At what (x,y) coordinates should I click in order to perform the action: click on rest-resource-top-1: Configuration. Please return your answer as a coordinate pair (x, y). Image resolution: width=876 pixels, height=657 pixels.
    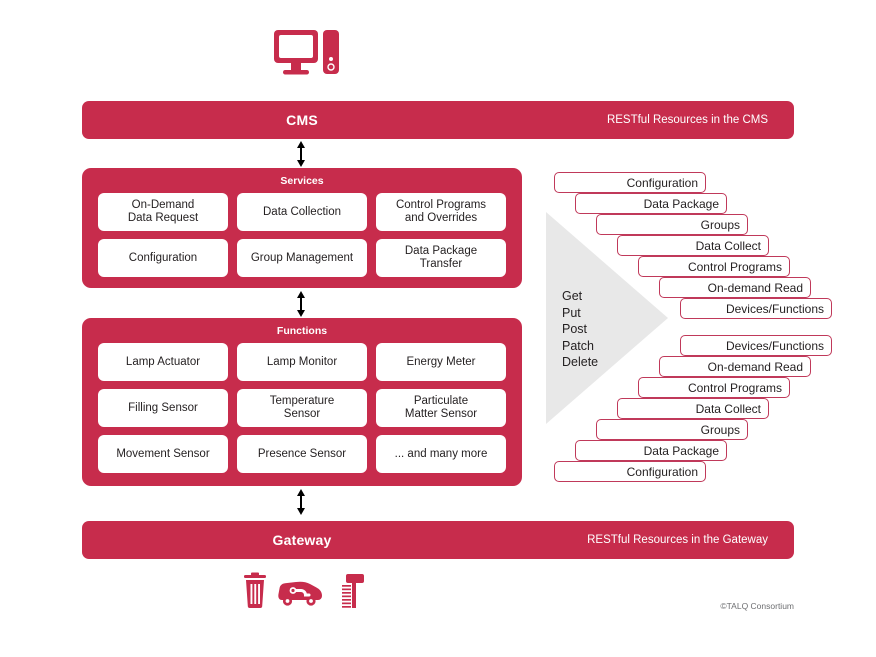
    Looking at the image, I should click on (630, 182).